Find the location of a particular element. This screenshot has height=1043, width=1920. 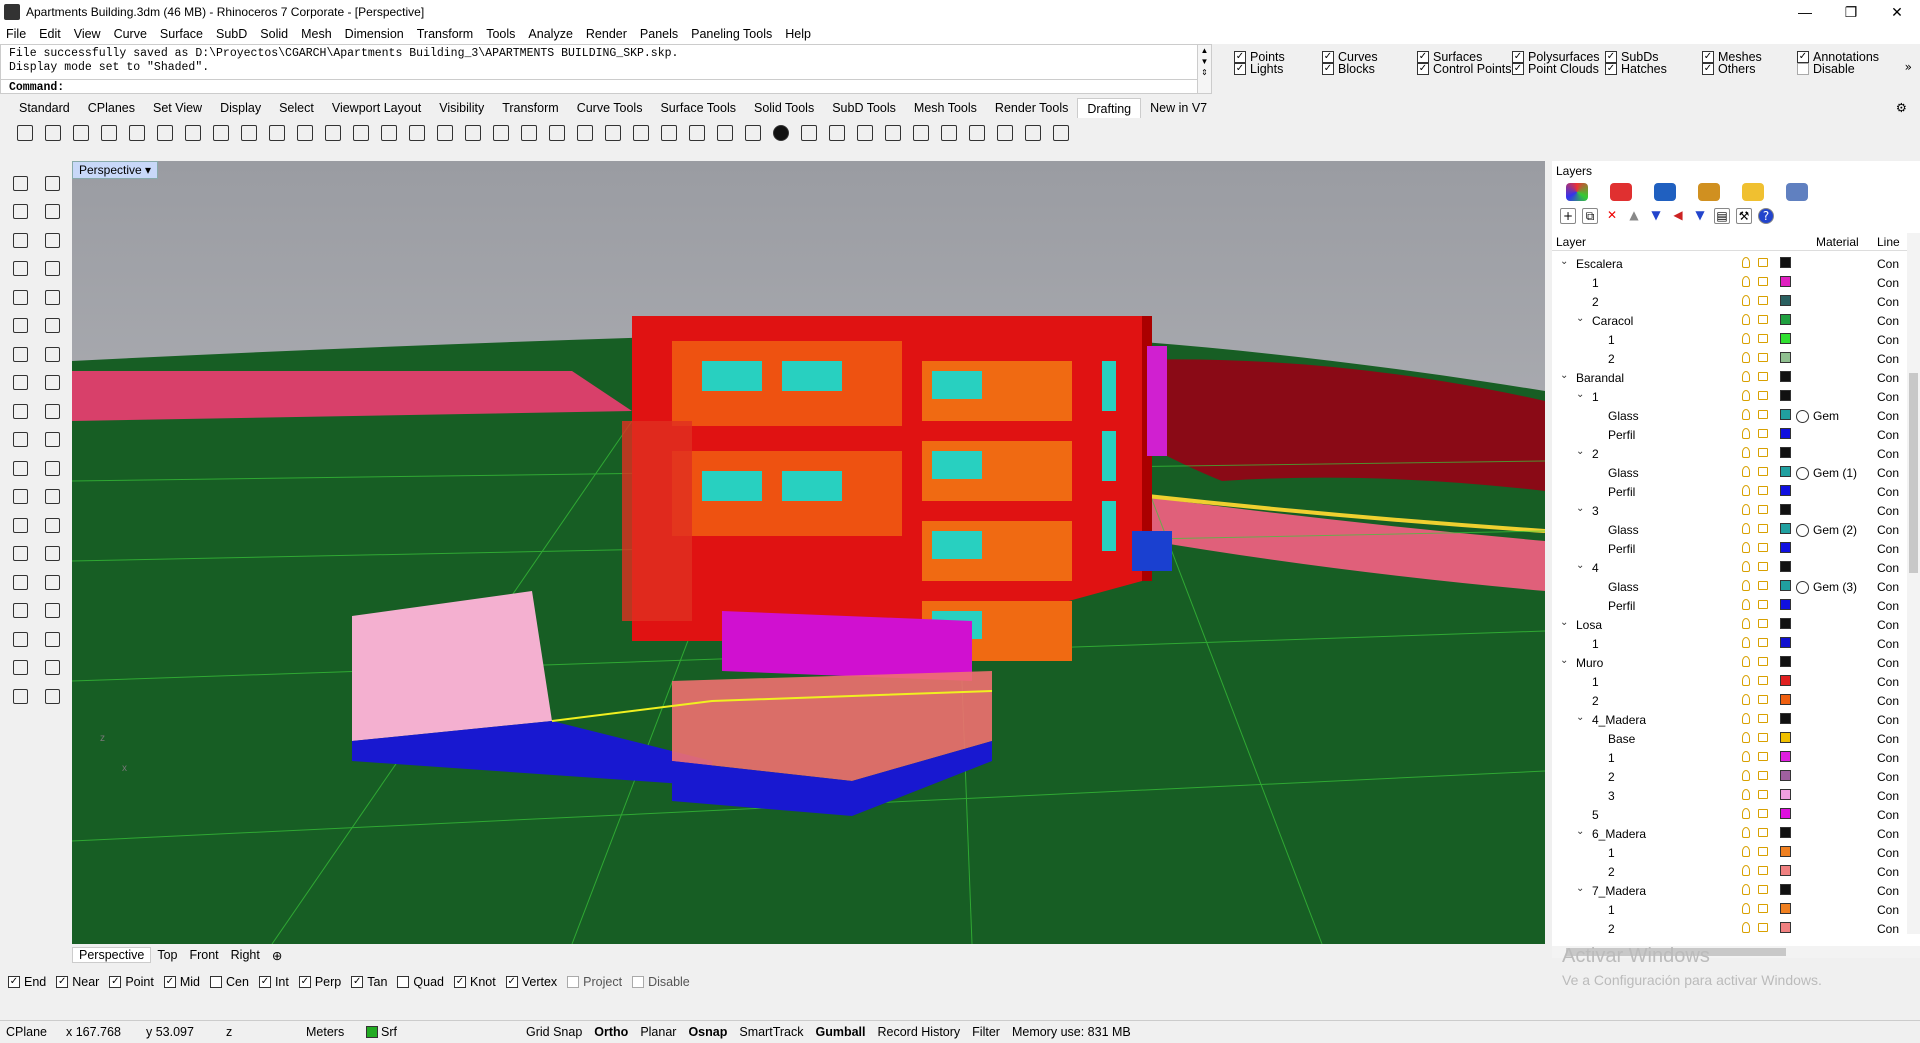

text-icon is located at coordinates (361, 133).